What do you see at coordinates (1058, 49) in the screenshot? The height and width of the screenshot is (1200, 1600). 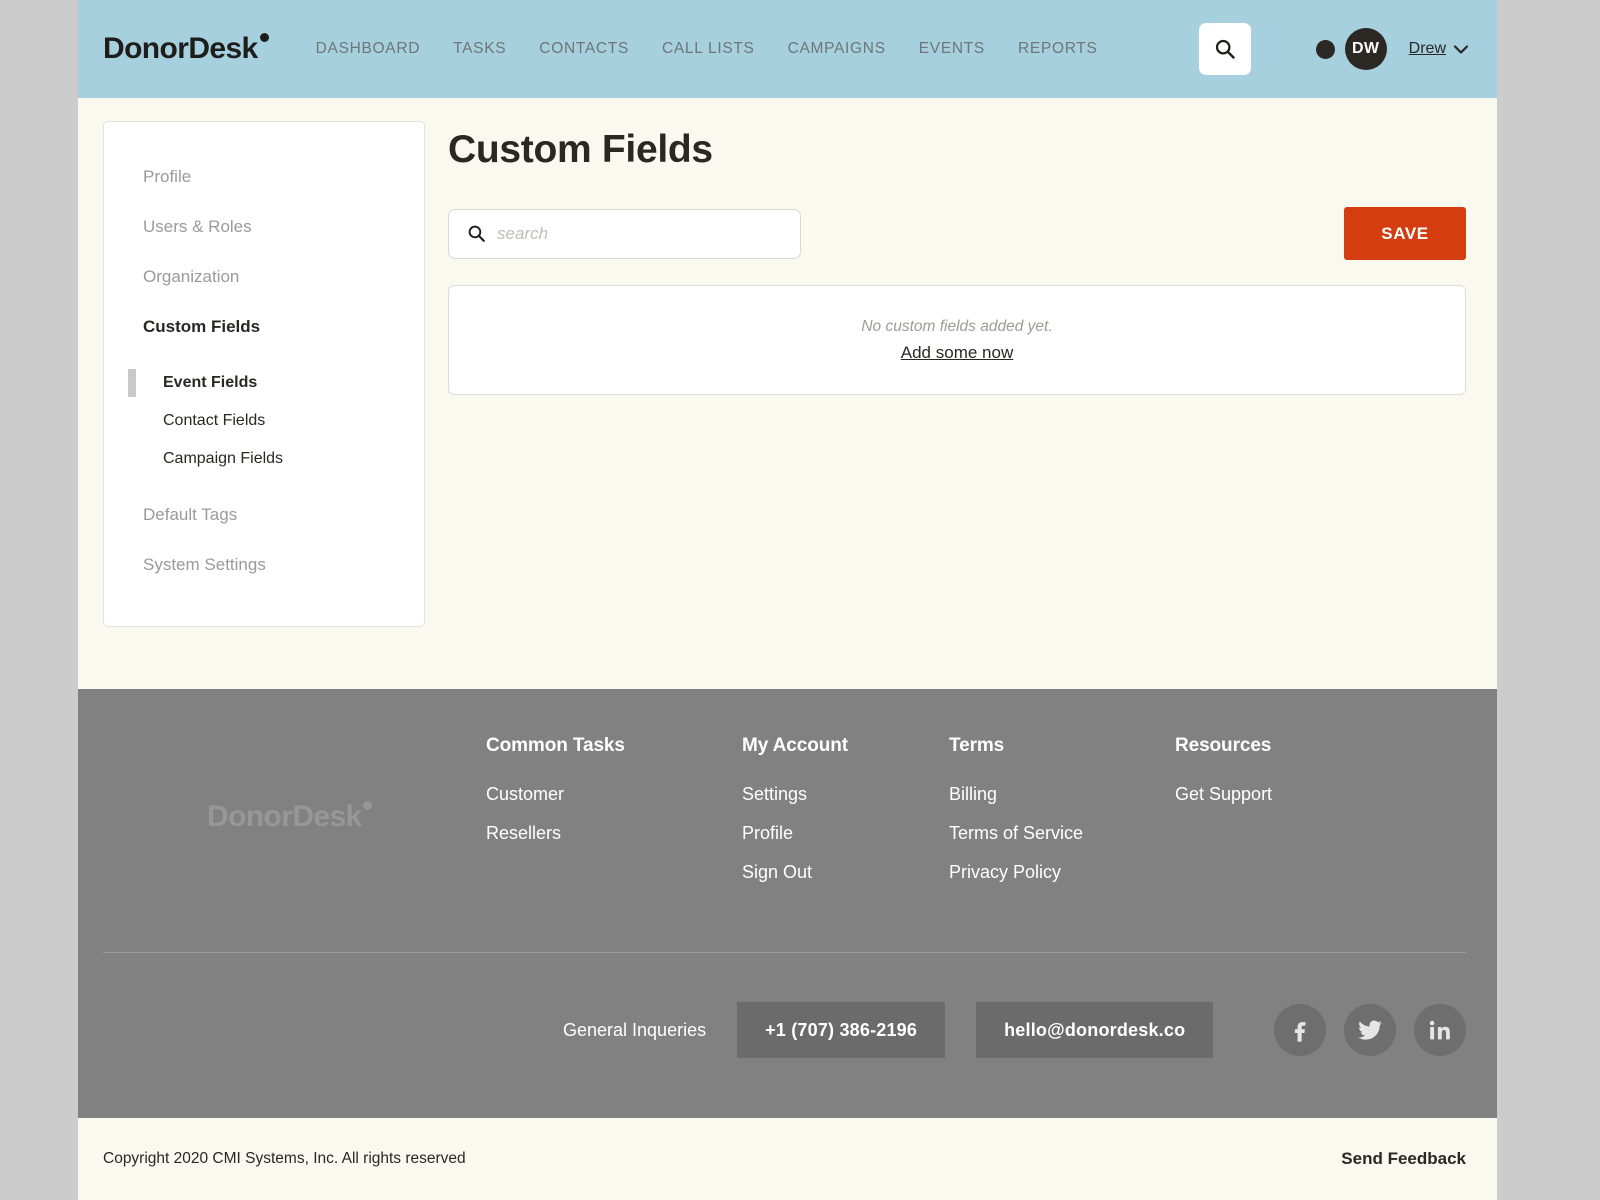 I see `nav-item-reports: REPORTS` at bounding box center [1058, 49].